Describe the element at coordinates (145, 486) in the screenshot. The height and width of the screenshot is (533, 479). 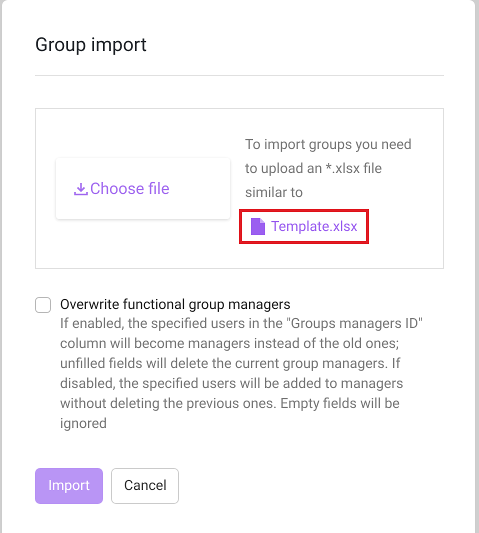
I see `cancel-button: Cancel` at that location.